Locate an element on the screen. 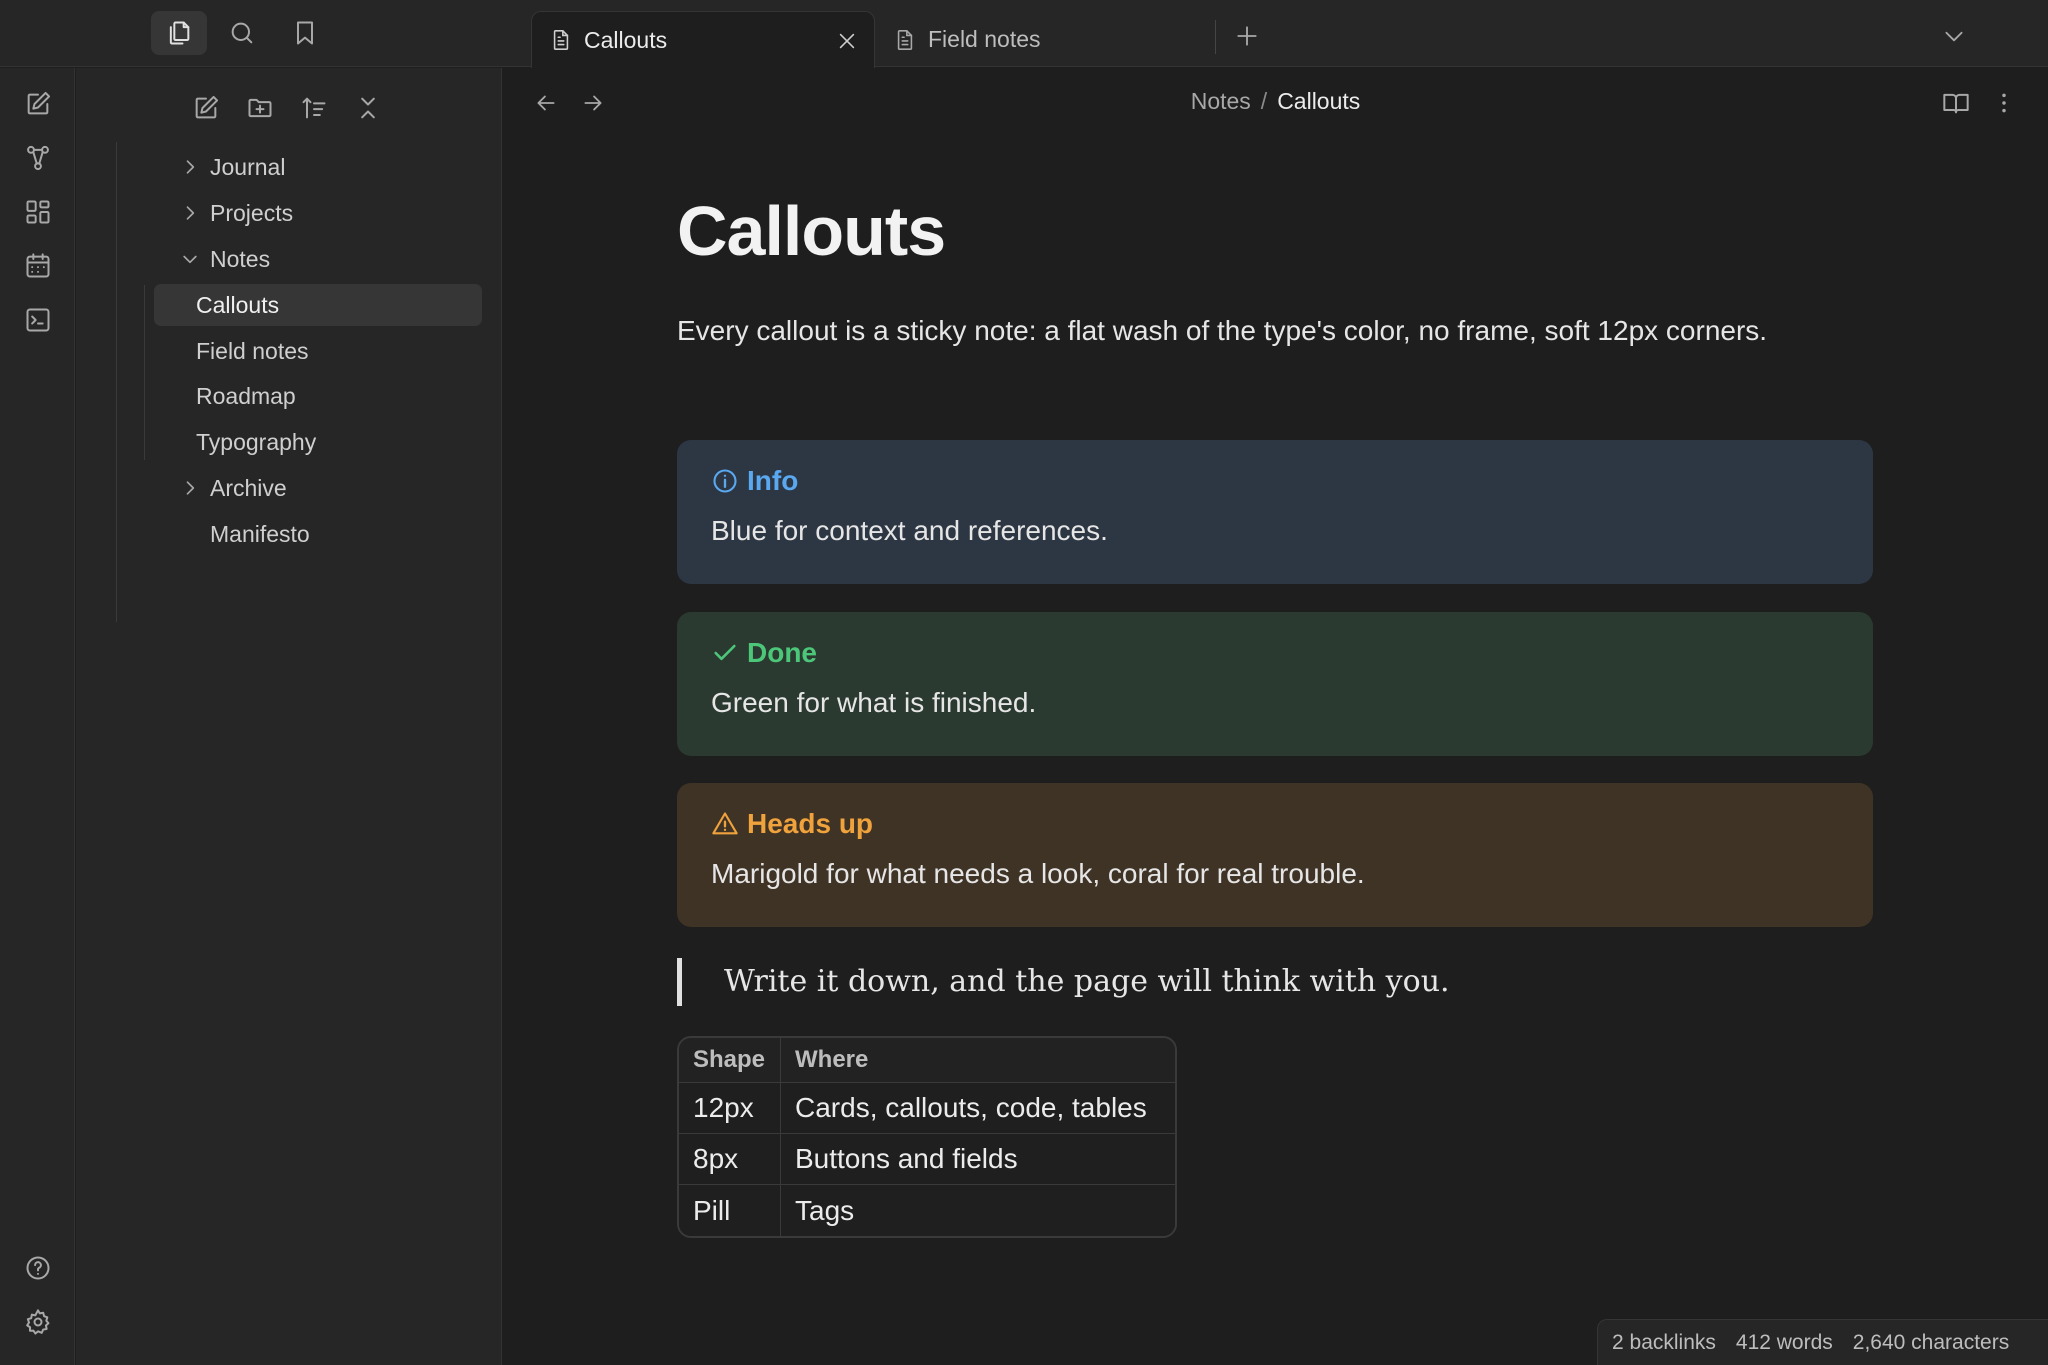 This screenshot has width=2048, height=1365. new-folder-button is located at coordinates (260, 108).